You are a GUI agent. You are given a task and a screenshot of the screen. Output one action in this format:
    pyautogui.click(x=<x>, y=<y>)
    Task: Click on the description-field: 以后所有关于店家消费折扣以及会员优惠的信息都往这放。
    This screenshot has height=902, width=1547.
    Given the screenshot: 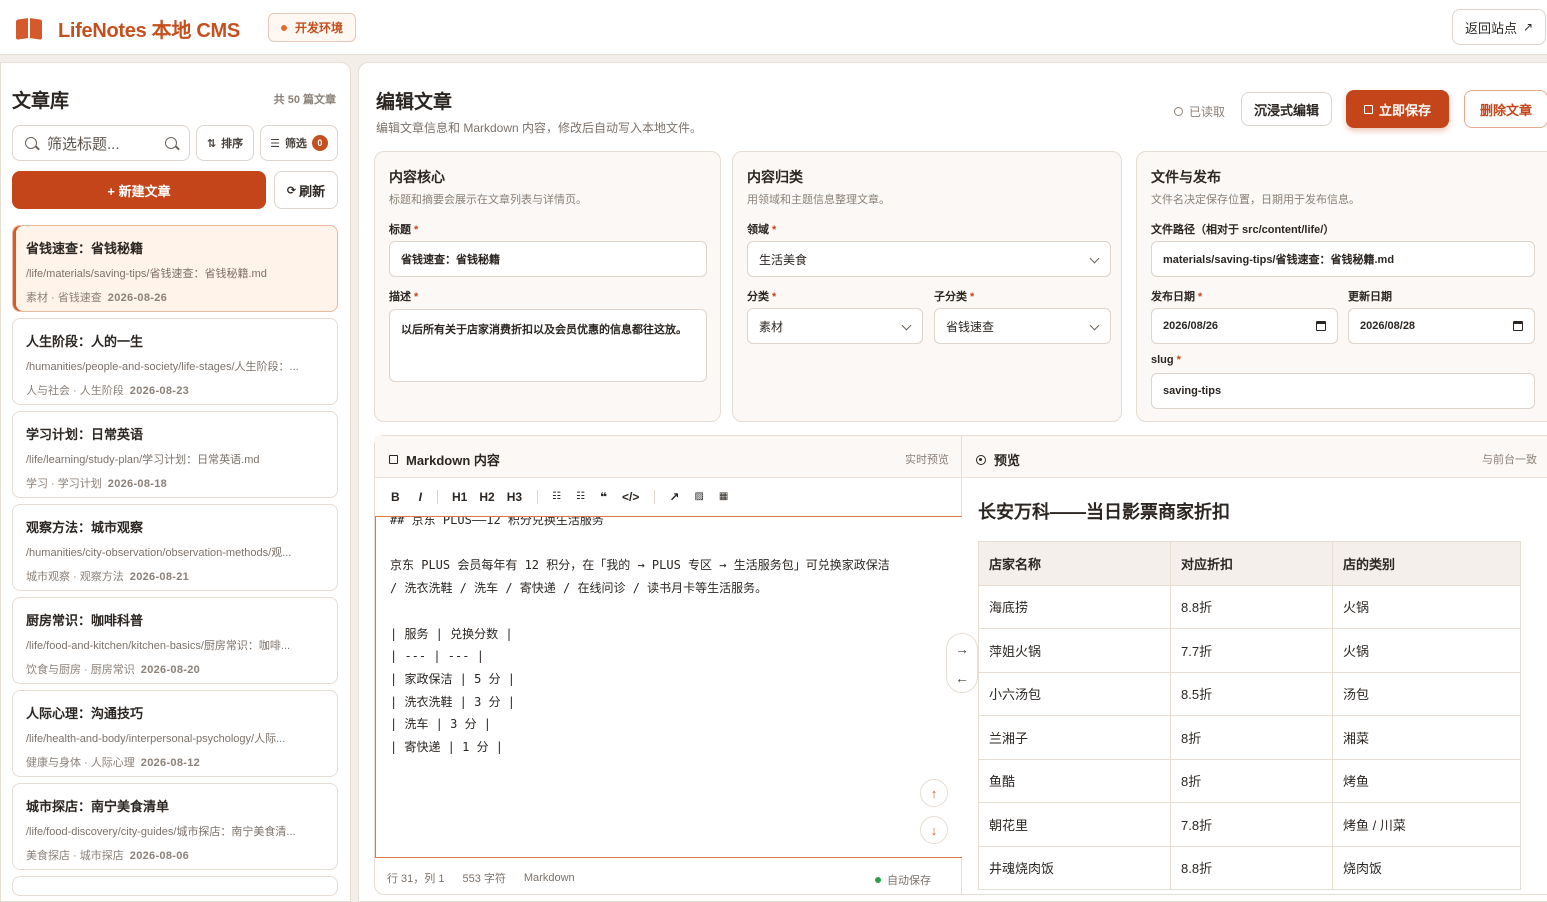 What is the action you would take?
    pyautogui.click(x=548, y=345)
    